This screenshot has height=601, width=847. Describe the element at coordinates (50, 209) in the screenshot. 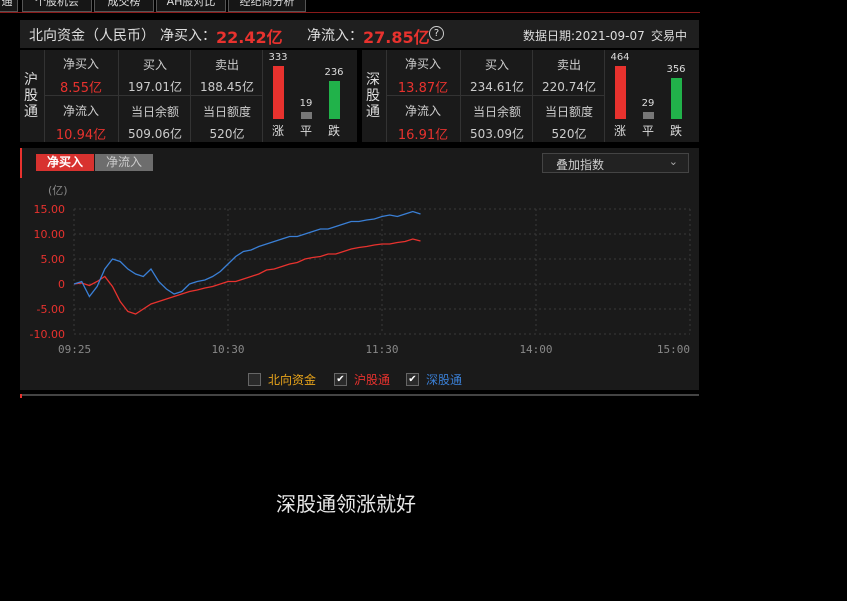

I see `y-tick-label: 15.00` at that location.